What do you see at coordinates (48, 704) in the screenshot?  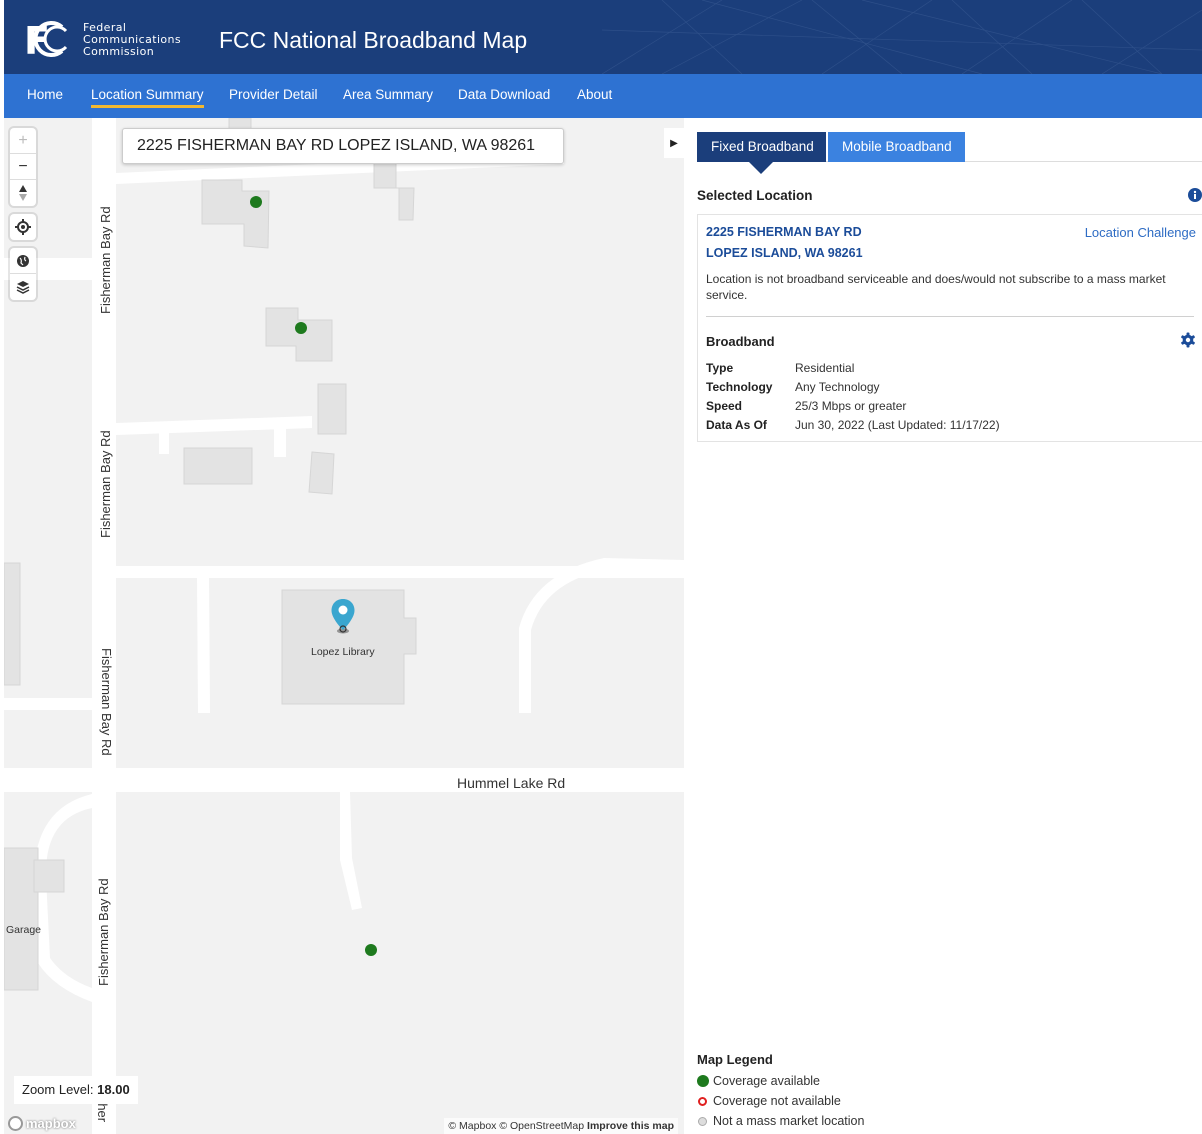 I see `side-road` at bounding box center [48, 704].